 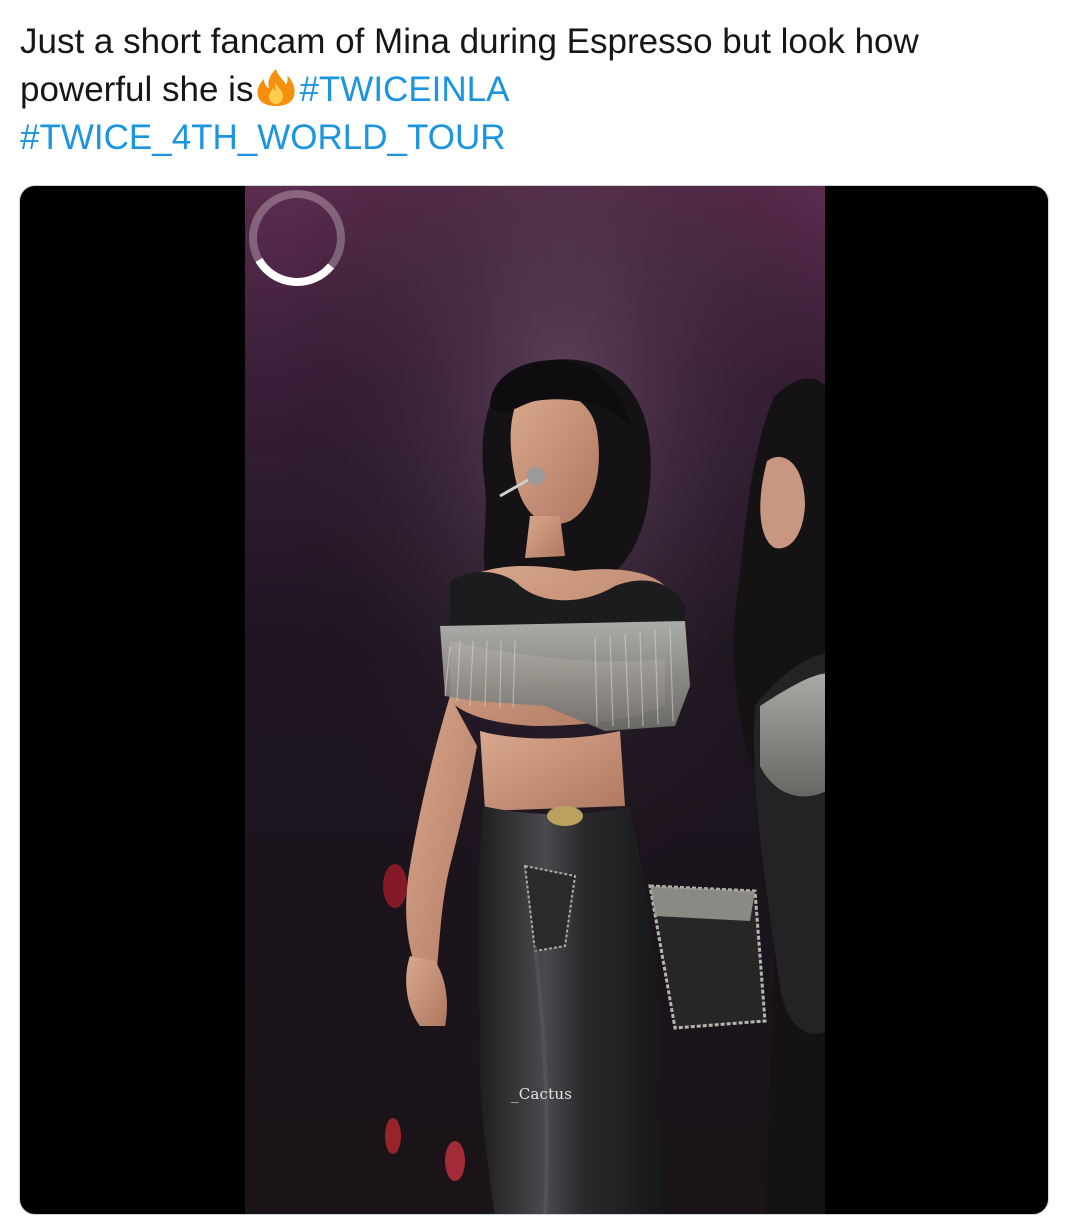 I want to click on tweet-text-line2: powerful she is #TWICEINLA, so click(x=535, y=90).